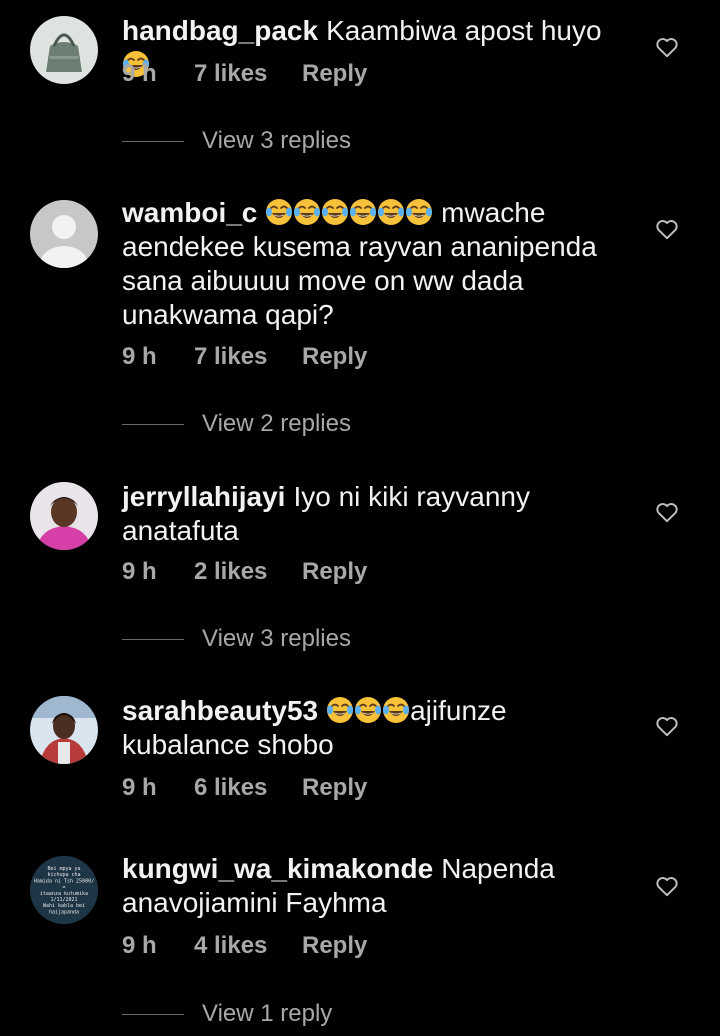  What do you see at coordinates (189, 212) in the screenshot?
I see `username: wamboi_c` at bounding box center [189, 212].